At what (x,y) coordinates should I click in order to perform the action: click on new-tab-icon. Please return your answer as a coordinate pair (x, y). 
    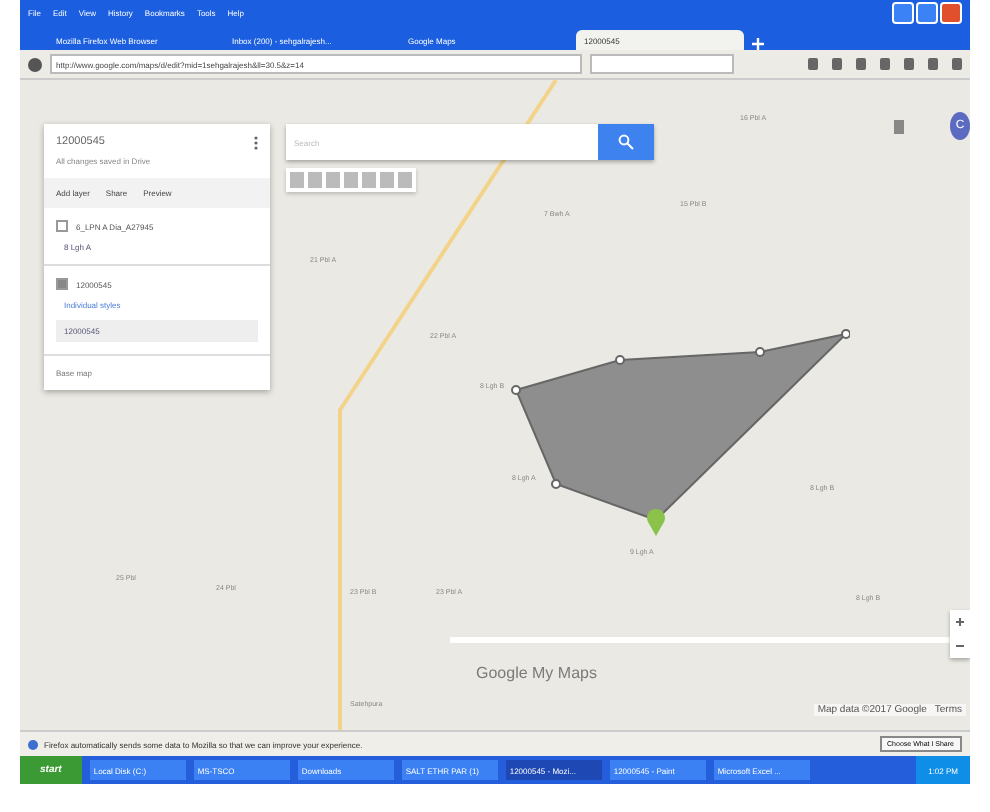
    Looking at the image, I should click on (758, 44).